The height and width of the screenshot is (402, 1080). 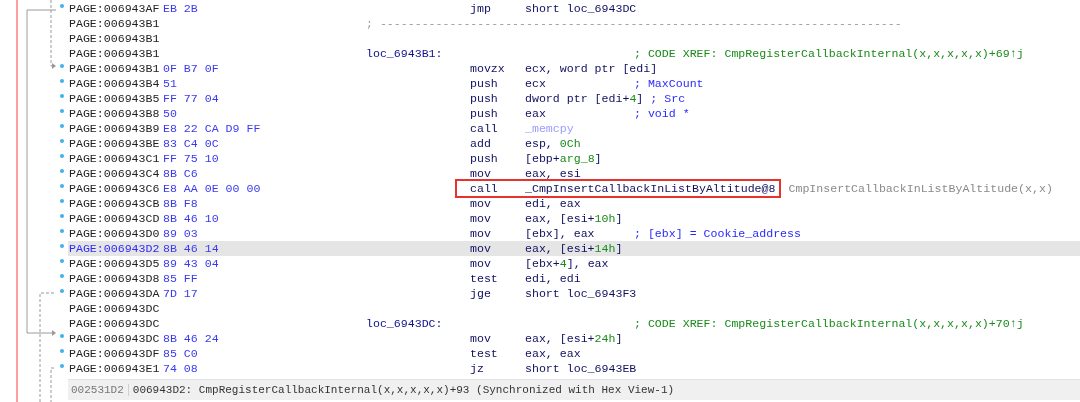 What do you see at coordinates (115, 218) in the screenshot?
I see `line-address: PAGE:006943CD` at bounding box center [115, 218].